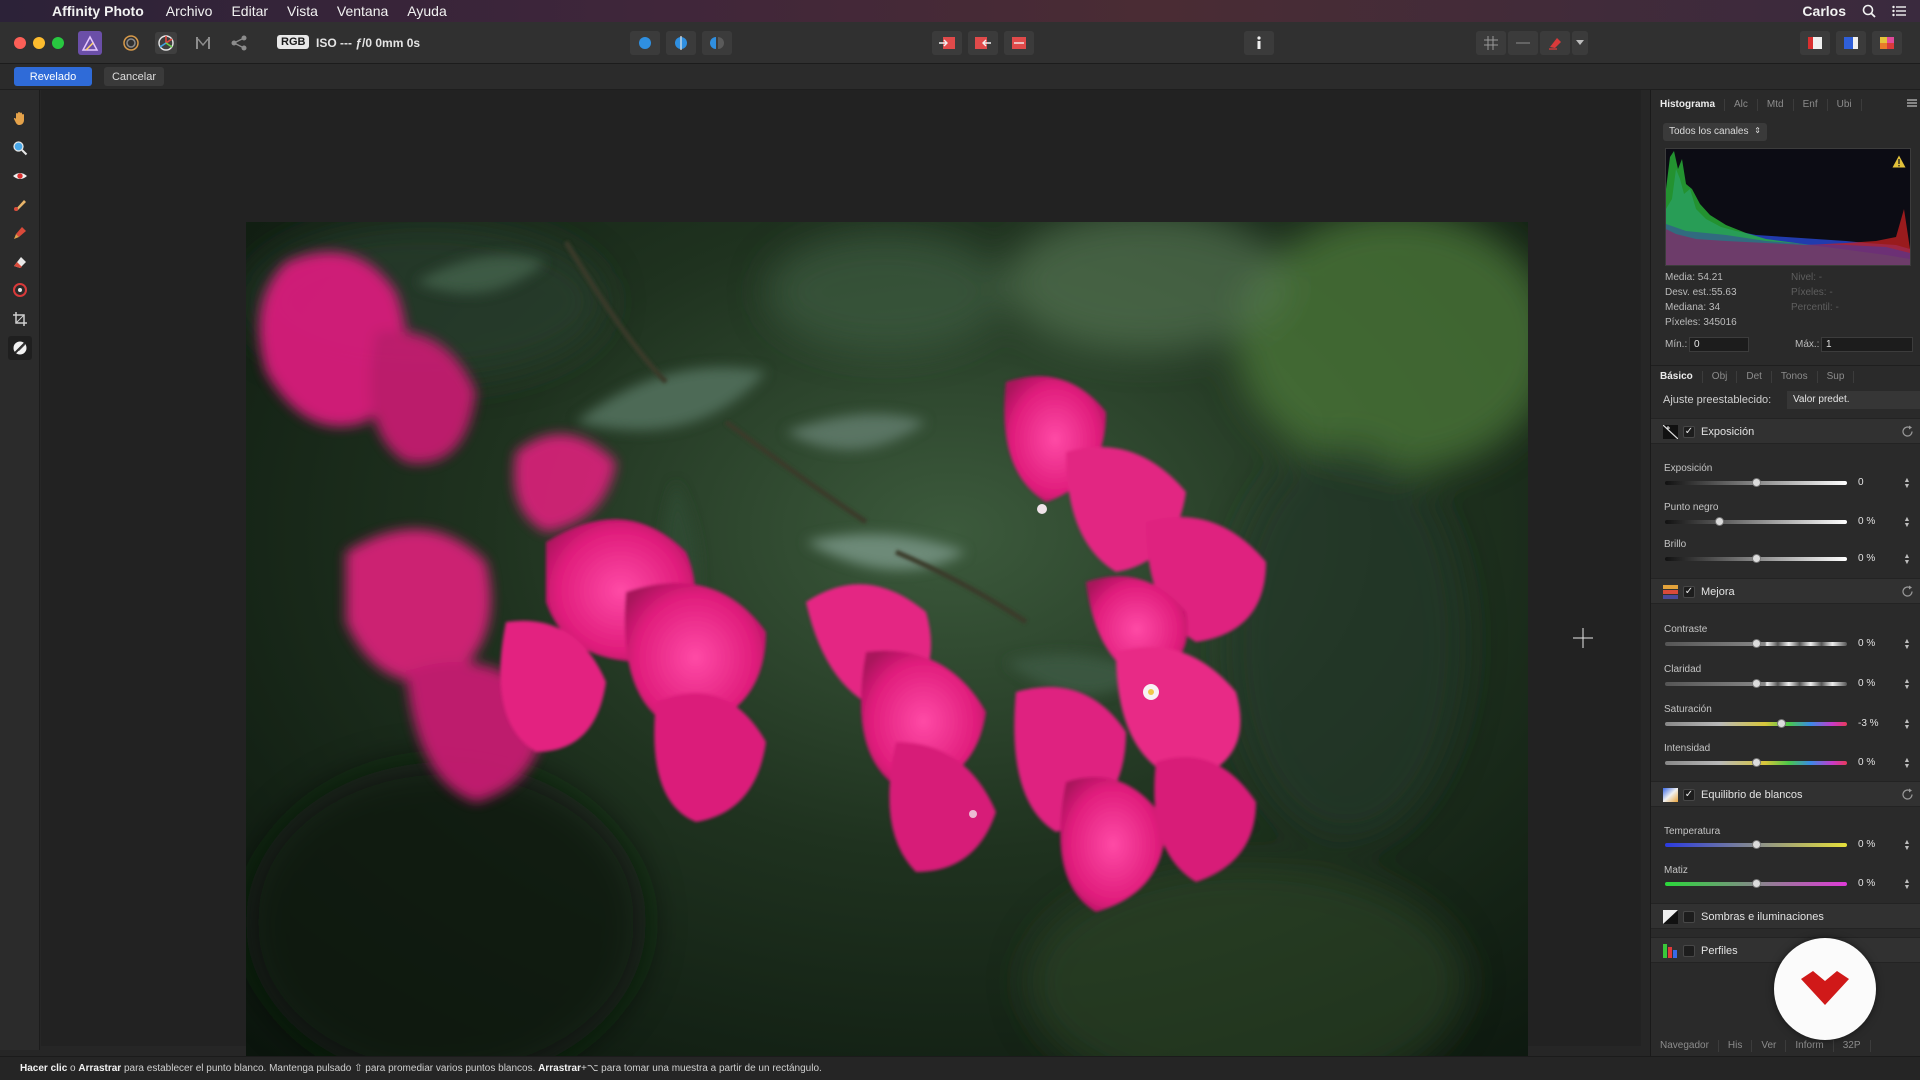 The image size is (1920, 1080). Describe the element at coordinates (717, 43) in the screenshot. I see `mirror-view-button` at that location.